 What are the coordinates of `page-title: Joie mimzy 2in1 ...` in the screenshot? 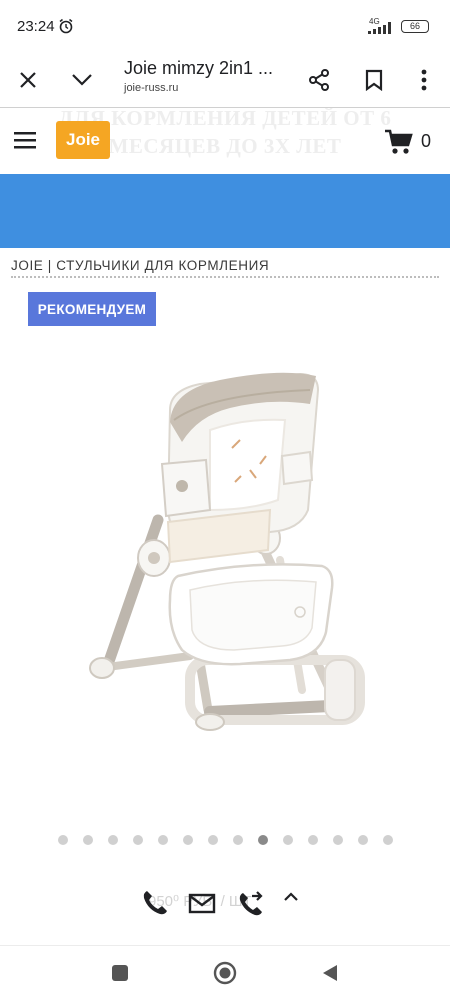 It's located at (199, 68).